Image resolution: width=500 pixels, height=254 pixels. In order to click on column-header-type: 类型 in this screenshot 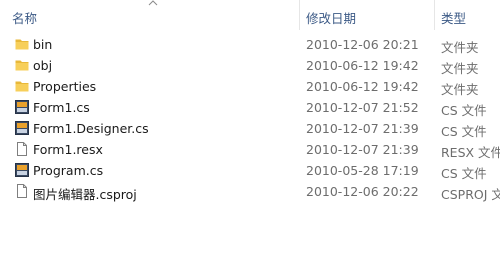, I will do `click(453, 17)`.